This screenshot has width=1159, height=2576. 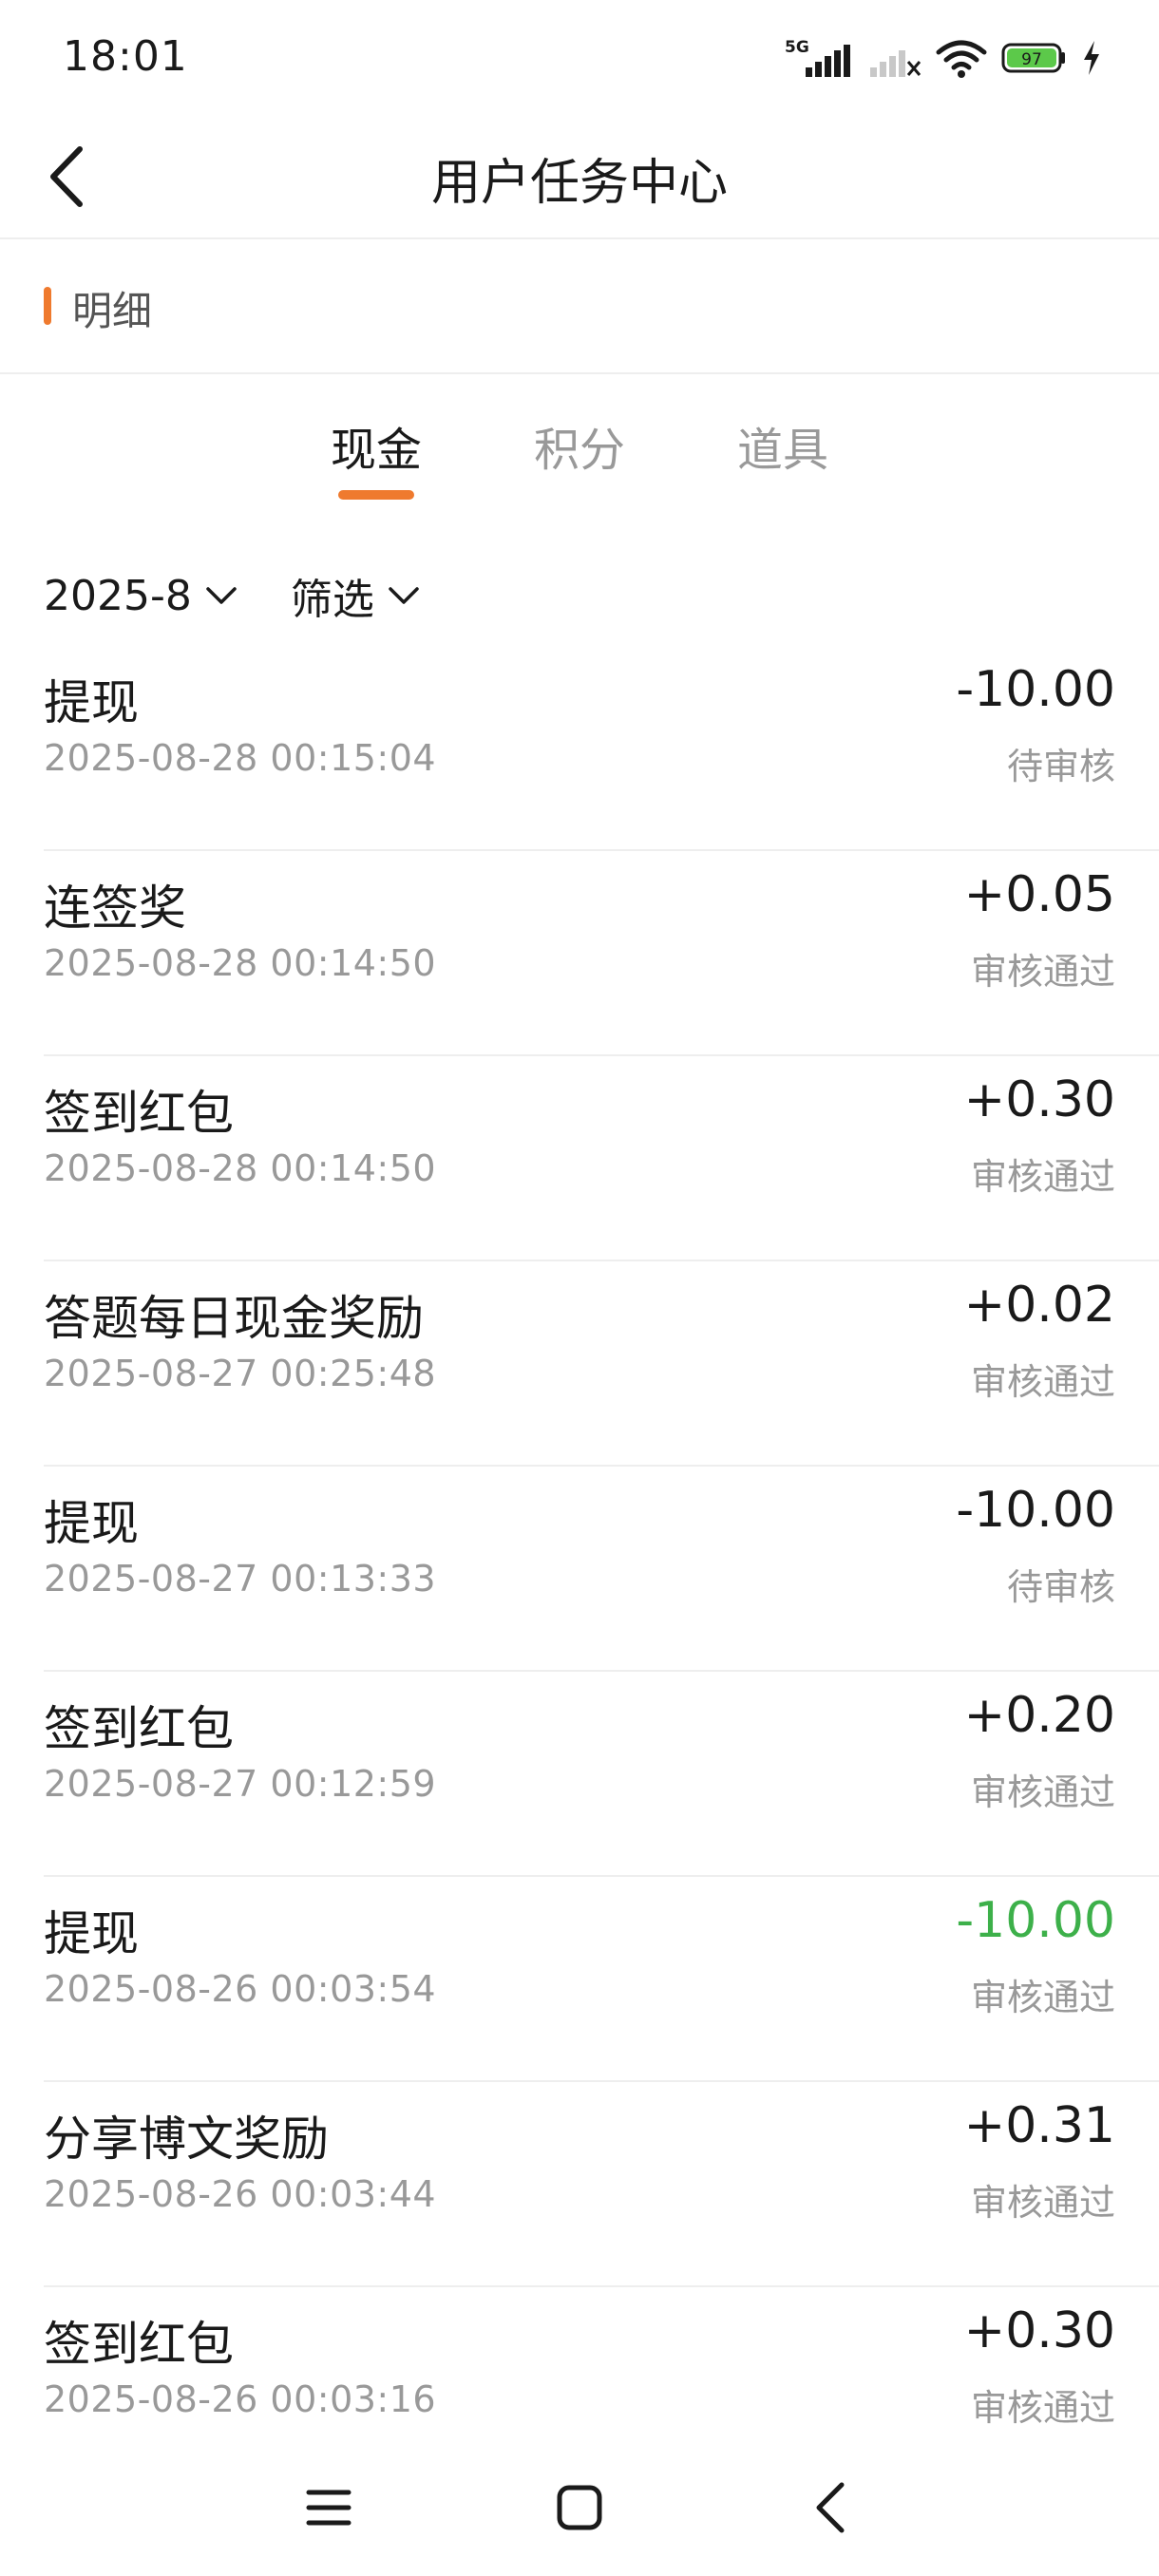 What do you see at coordinates (240, 2194) in the screenshot?
I see `record-time: 2025-08-26 00:03:44` at bounding box center [240, 2194].